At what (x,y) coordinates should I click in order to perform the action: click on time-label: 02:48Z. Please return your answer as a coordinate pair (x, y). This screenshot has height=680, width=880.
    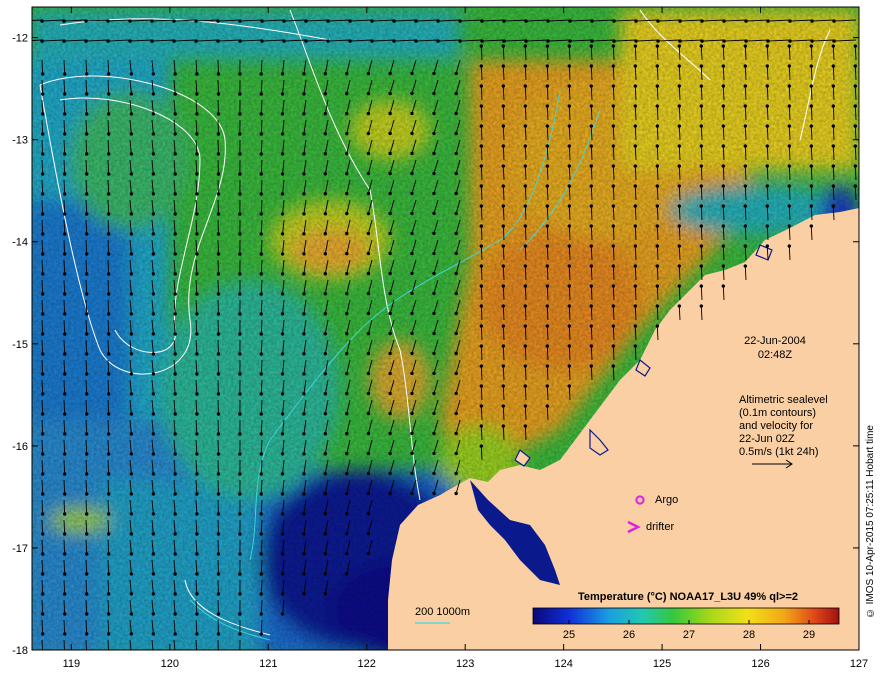
    Looking at the image, I should click on (775, 355).